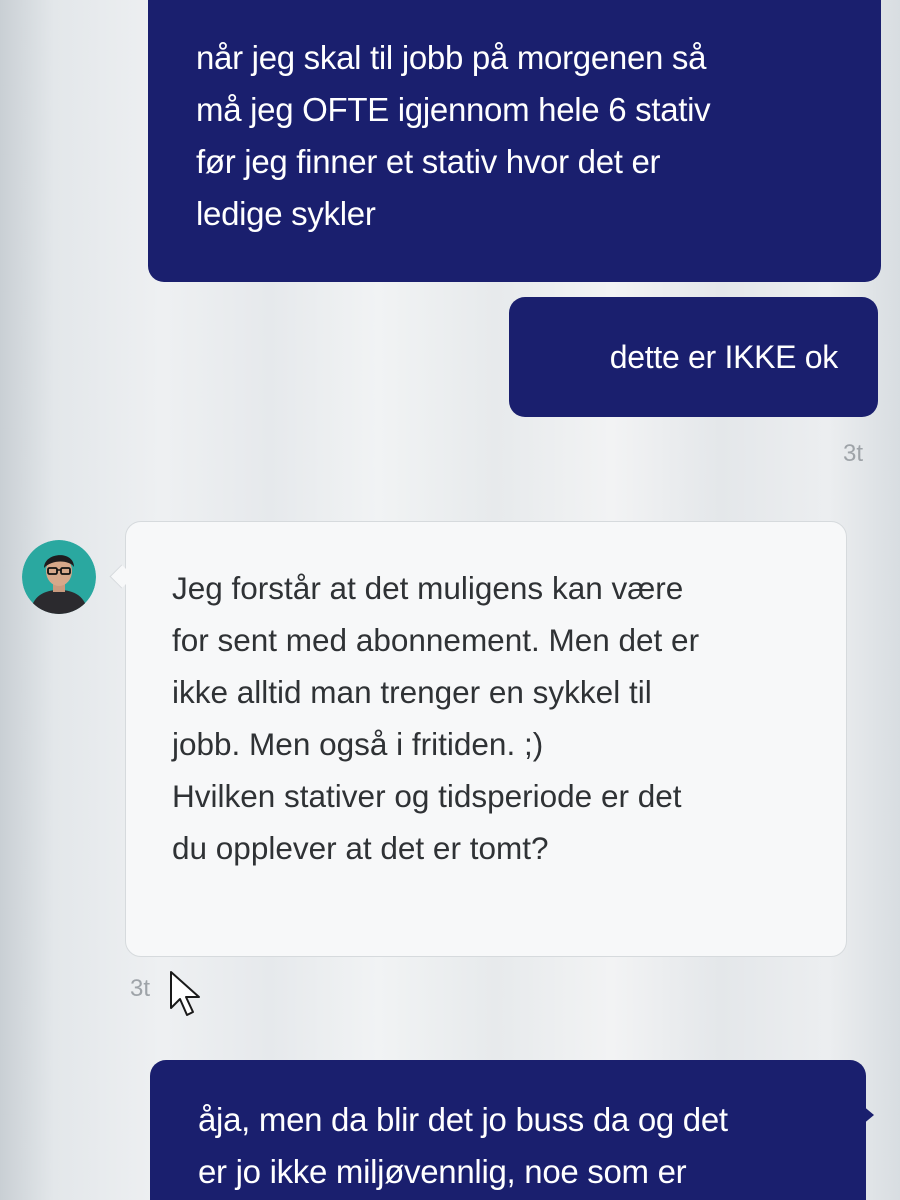  What do you see at coordinates (428, 161) in the screenshot?
I see `message-line: før jeg finner et stativ hvor det er` at bounding box center [428, 161].